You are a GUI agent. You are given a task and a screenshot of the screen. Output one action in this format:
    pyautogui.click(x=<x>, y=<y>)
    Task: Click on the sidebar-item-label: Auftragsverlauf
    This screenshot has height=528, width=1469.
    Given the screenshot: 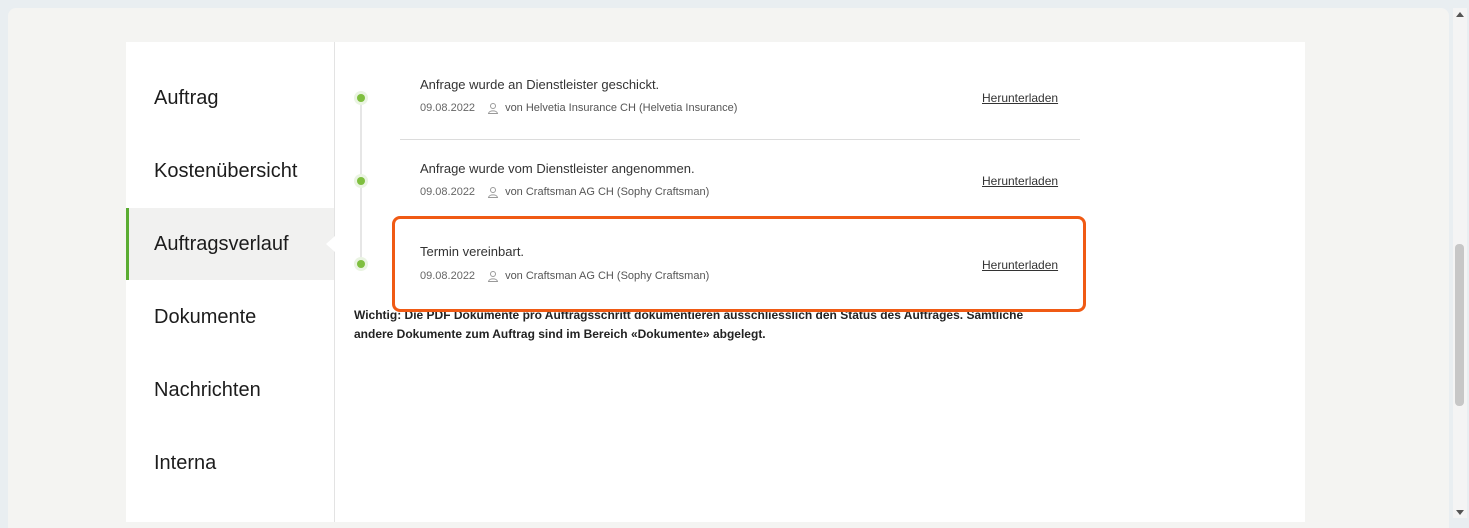 What is the action you would take?
    pyautogui.click(x=221, y=243)
    